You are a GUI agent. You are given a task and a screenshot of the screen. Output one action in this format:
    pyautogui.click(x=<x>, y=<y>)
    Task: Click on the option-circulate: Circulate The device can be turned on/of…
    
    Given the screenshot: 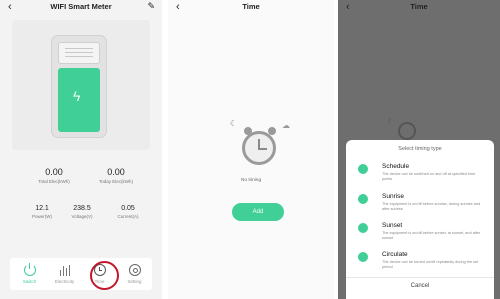 What is the action you would take?
    pyautogui.click(x=421, y=263)
    